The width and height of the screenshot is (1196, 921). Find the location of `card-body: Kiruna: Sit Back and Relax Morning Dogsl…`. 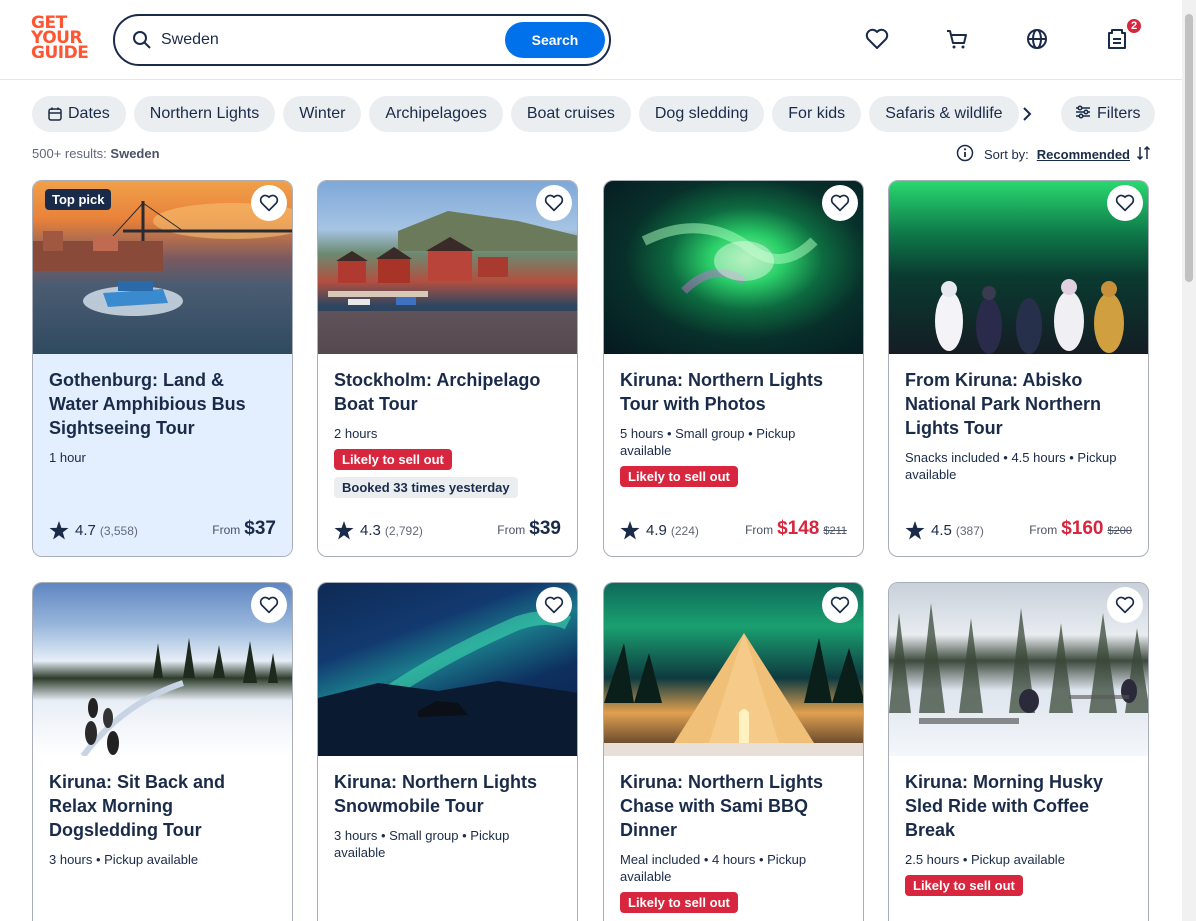

card-body: Kiruna: Sit Back and Relax Morning Dogsl… is located at coordinates (162, 838).